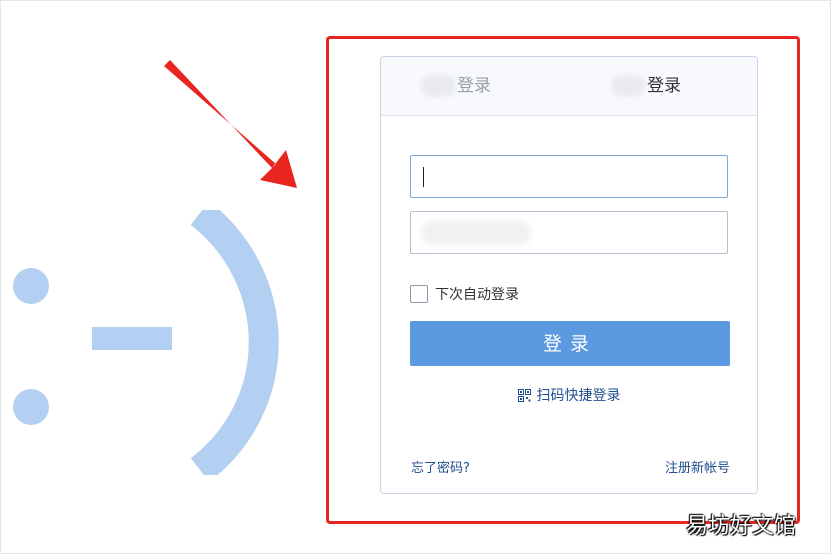 The image size is (831, 554). What do you see at coordinates (524, 395) in the screenshot?
I see `qr-code-icon` at bounding box center [524, 395].